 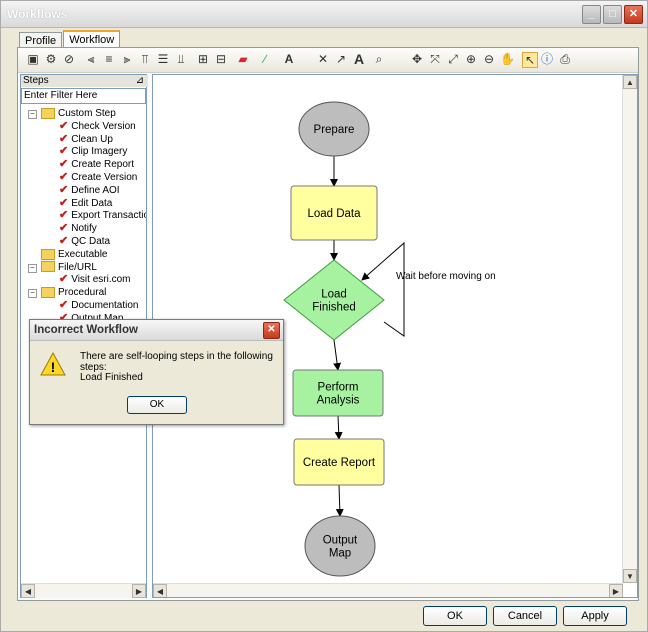 What do you see at coordinates (83, 590) in the screenshot?
I see `steps-hscroll: ◀ ▶` at bounding box center [83, 590].